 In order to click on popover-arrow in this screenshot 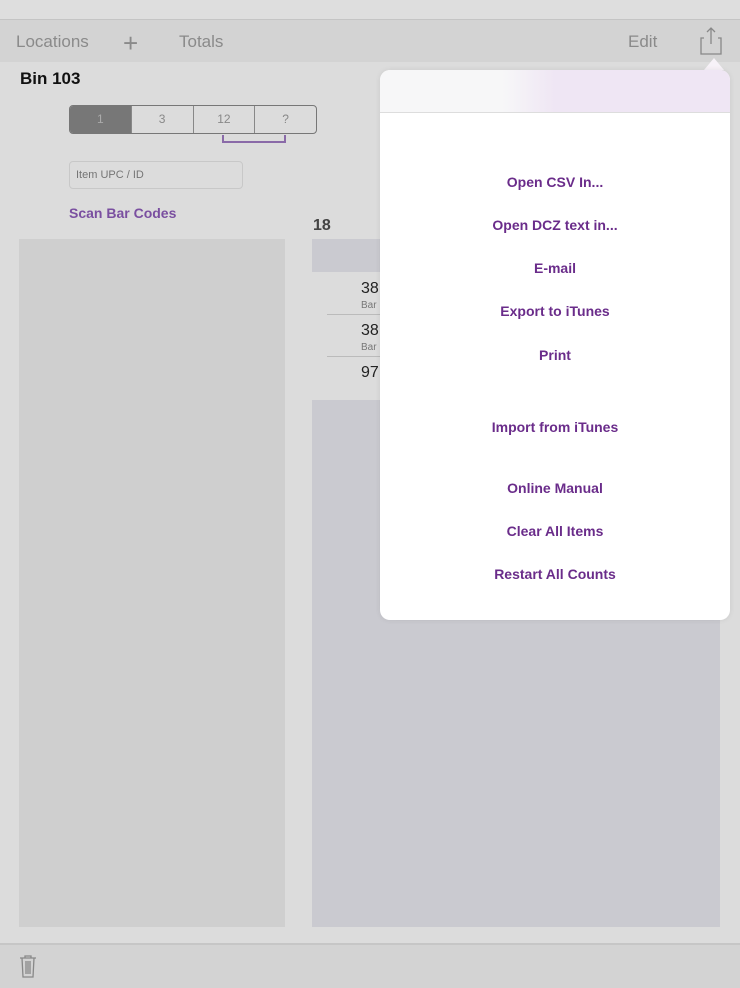, I will do `click(714, 64)`.